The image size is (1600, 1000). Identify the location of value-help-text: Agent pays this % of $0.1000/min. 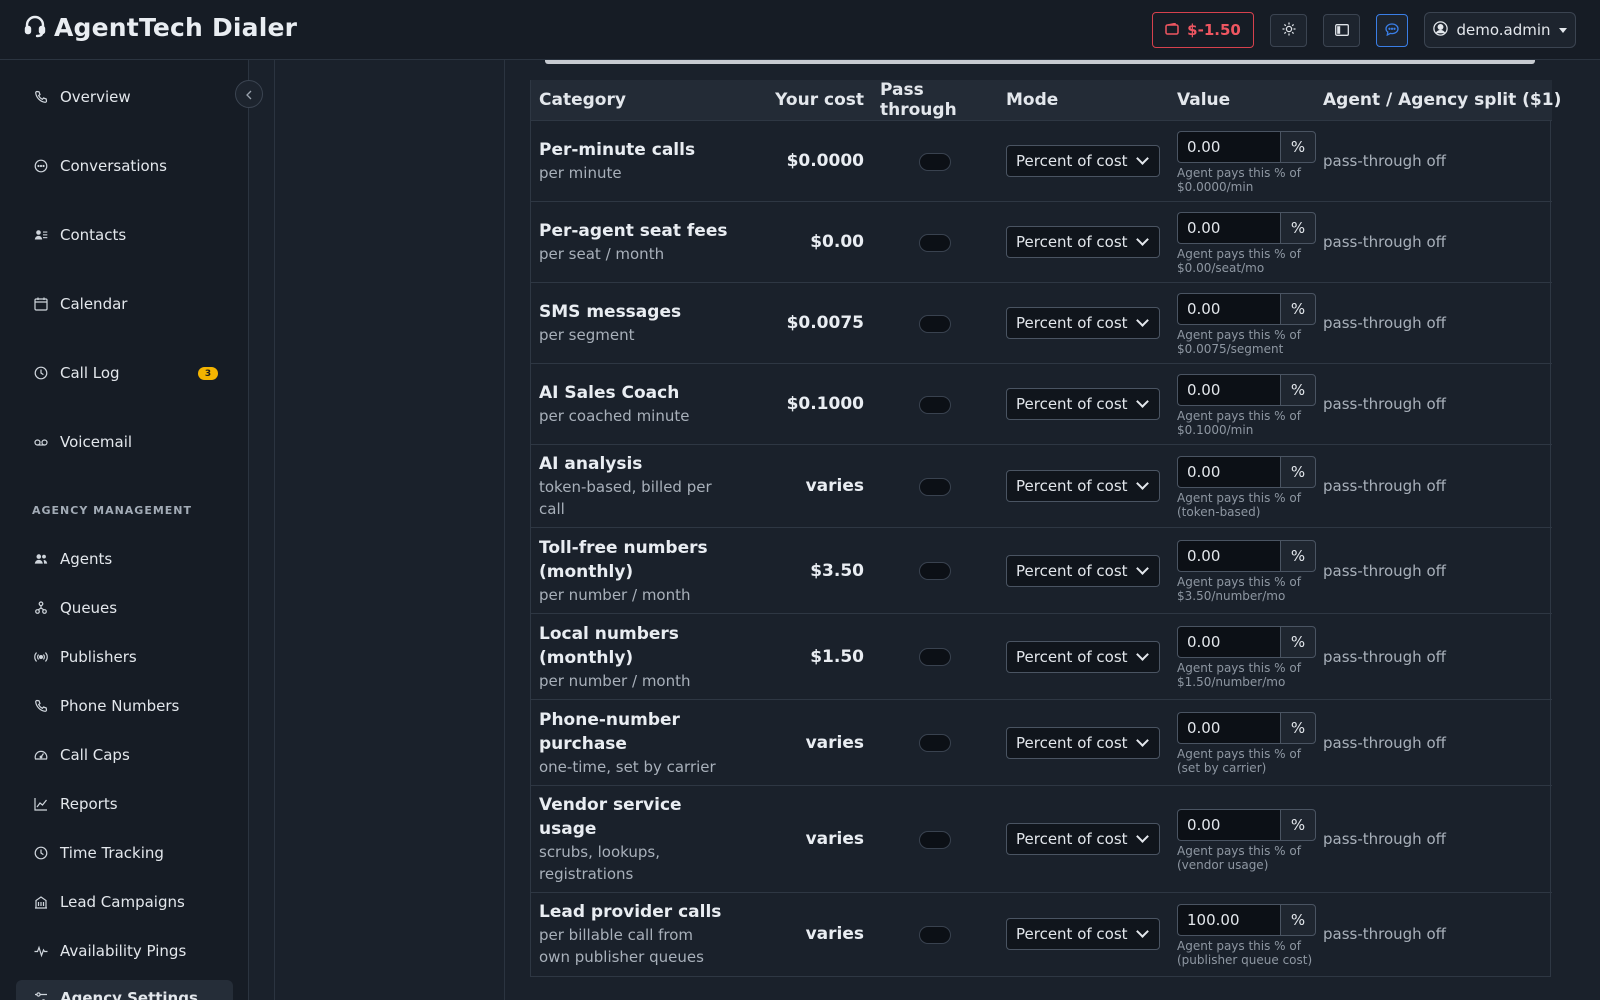
(1239, 422).